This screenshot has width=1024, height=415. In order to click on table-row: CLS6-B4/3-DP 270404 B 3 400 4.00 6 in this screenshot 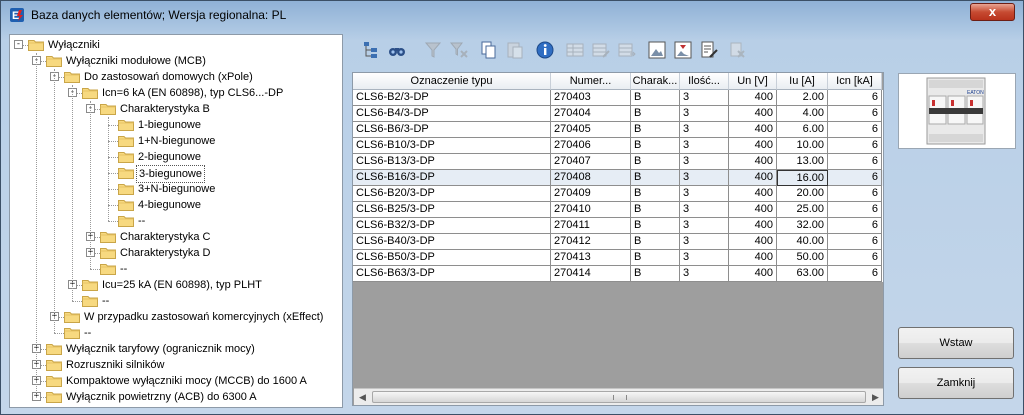, I will do `click(618, 114)`.